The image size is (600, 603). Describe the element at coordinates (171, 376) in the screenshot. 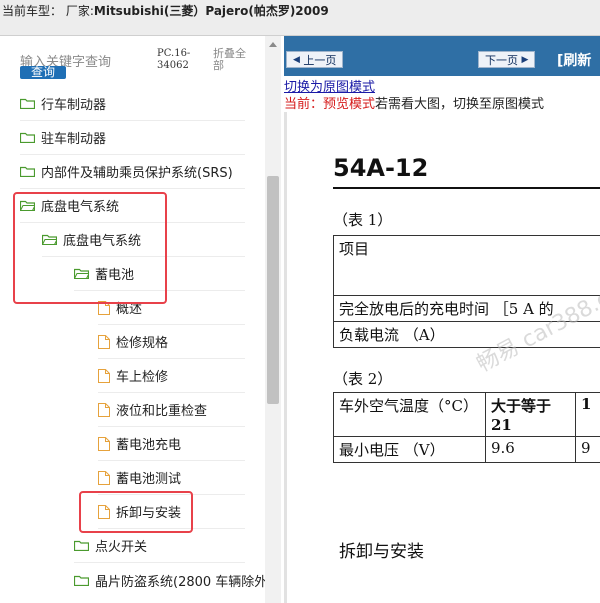

I see `tree-item-on-vehicle: 车上检修` at that location.